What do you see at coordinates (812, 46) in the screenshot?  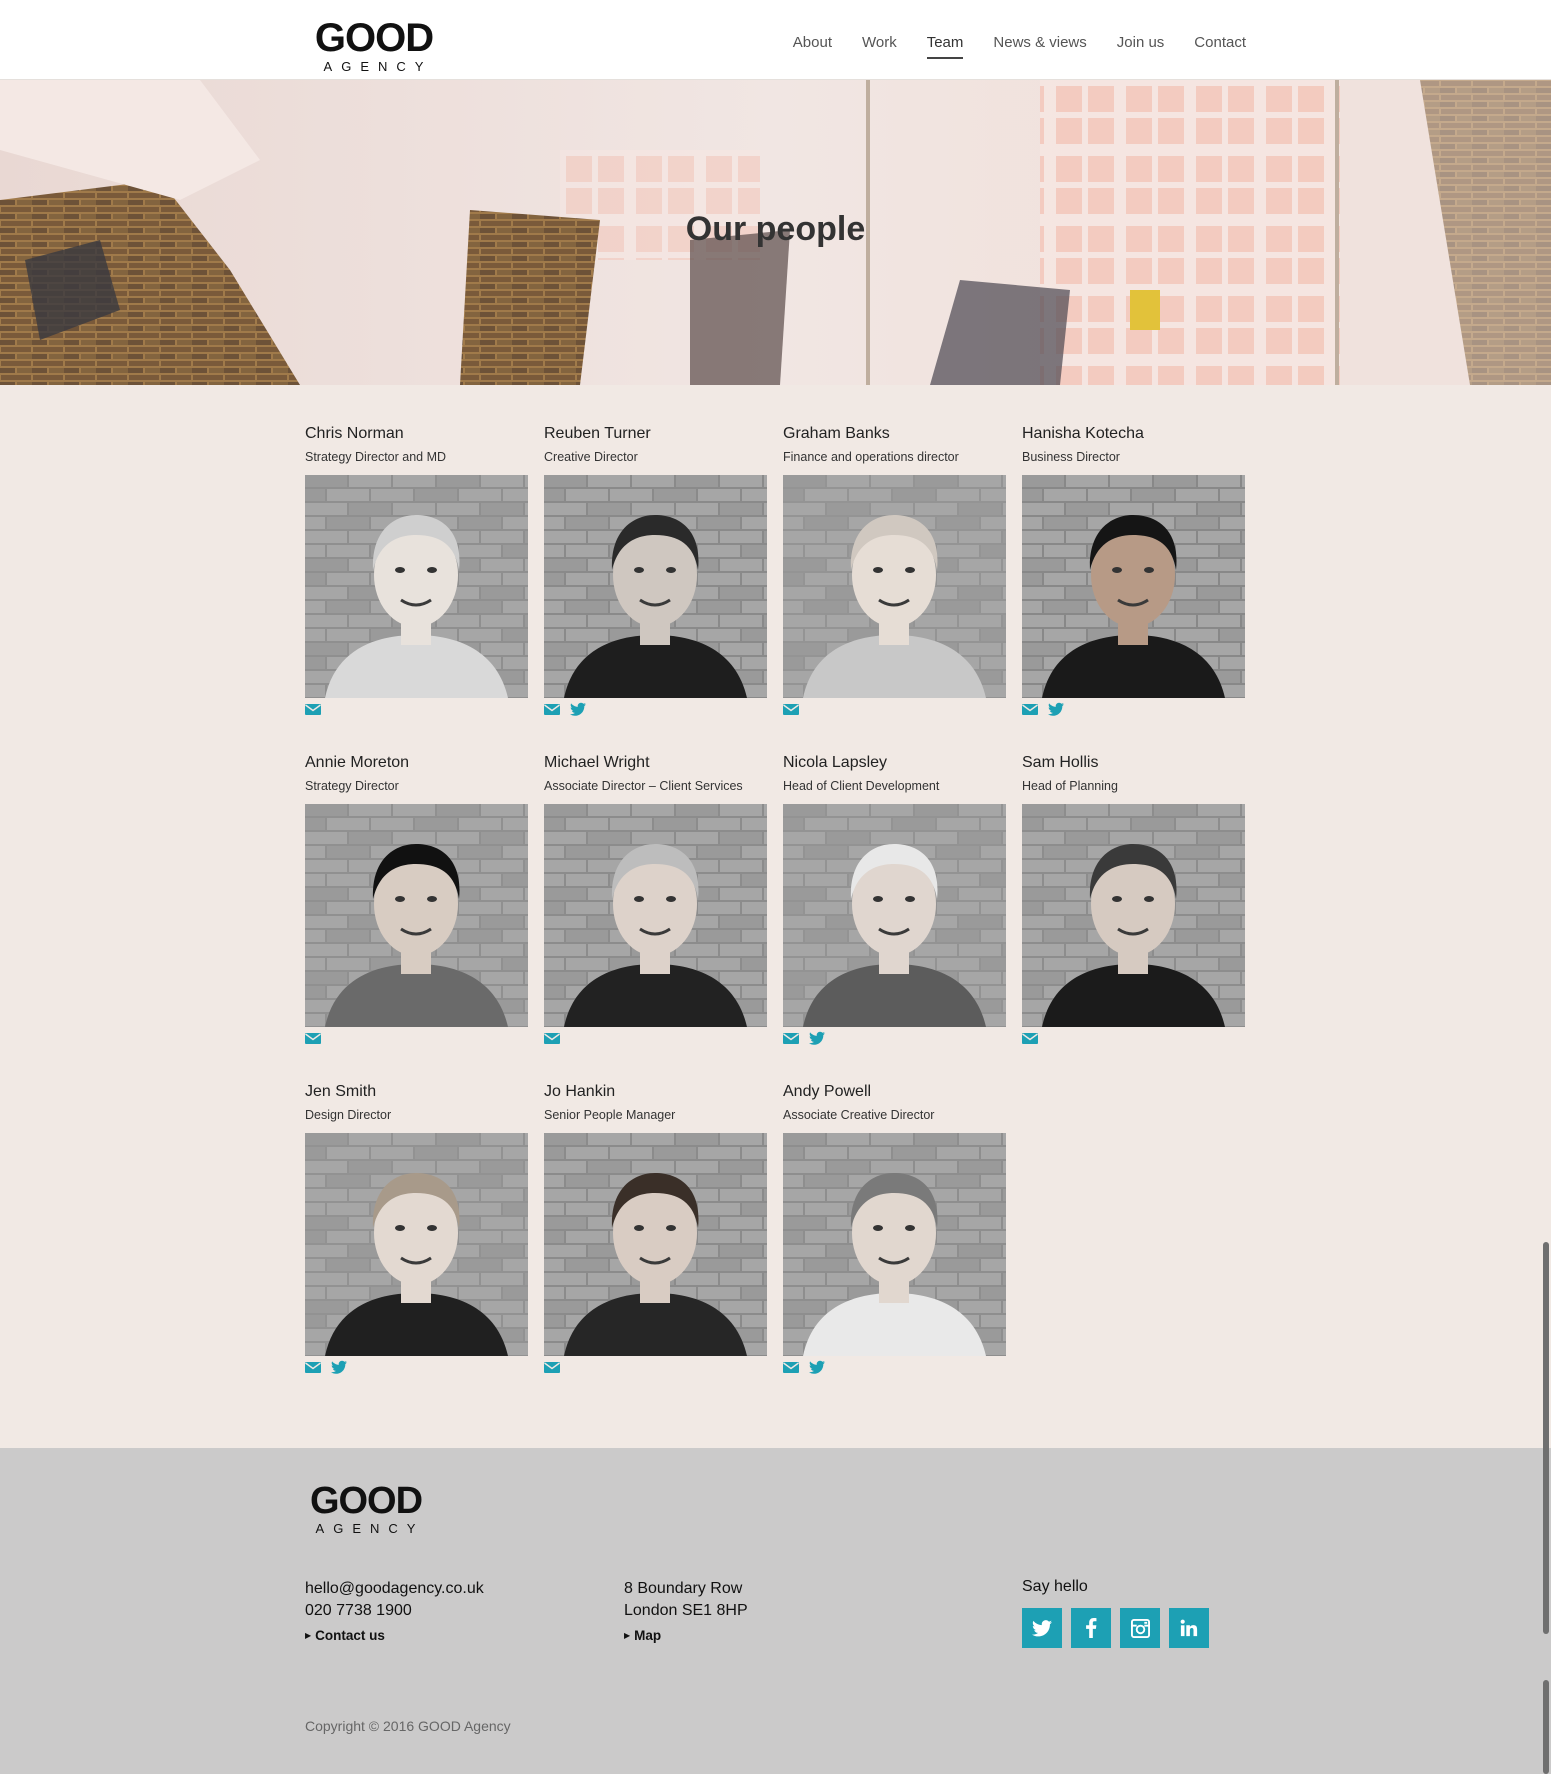 I see `nav-about: About` at bounding box center [812, 46].